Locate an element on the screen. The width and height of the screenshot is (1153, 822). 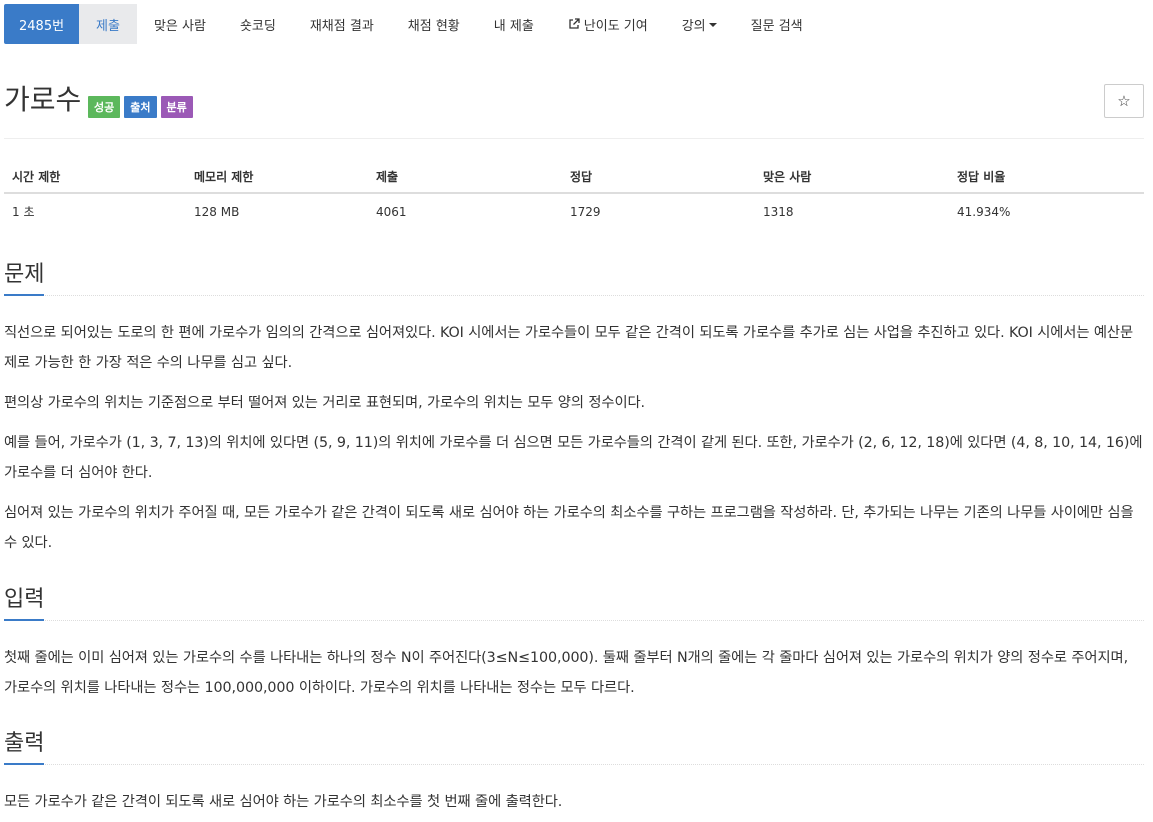
nav-rejudge-result: 재채점 결과 is located at coordinates (342, 24).